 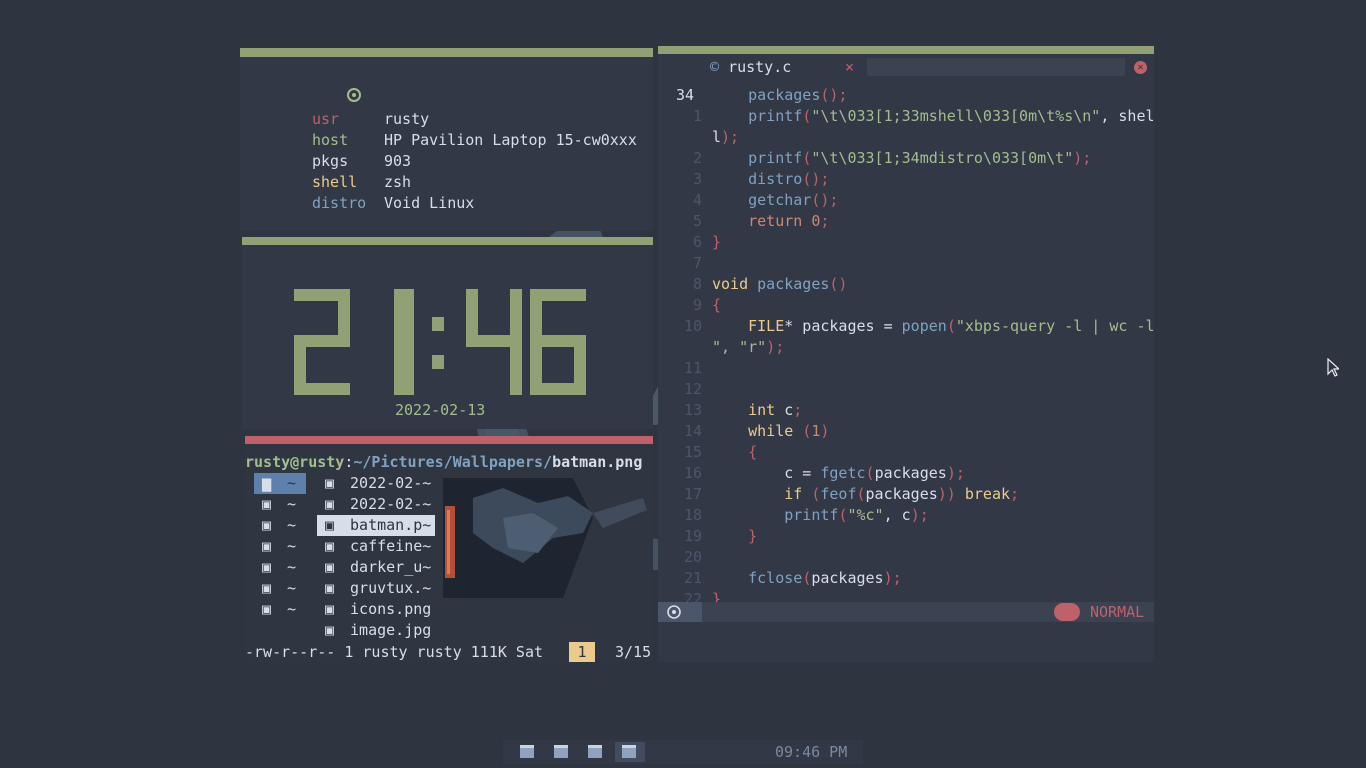 I want to click on fm-tab-badge: 1, so click(x=582, y=652).